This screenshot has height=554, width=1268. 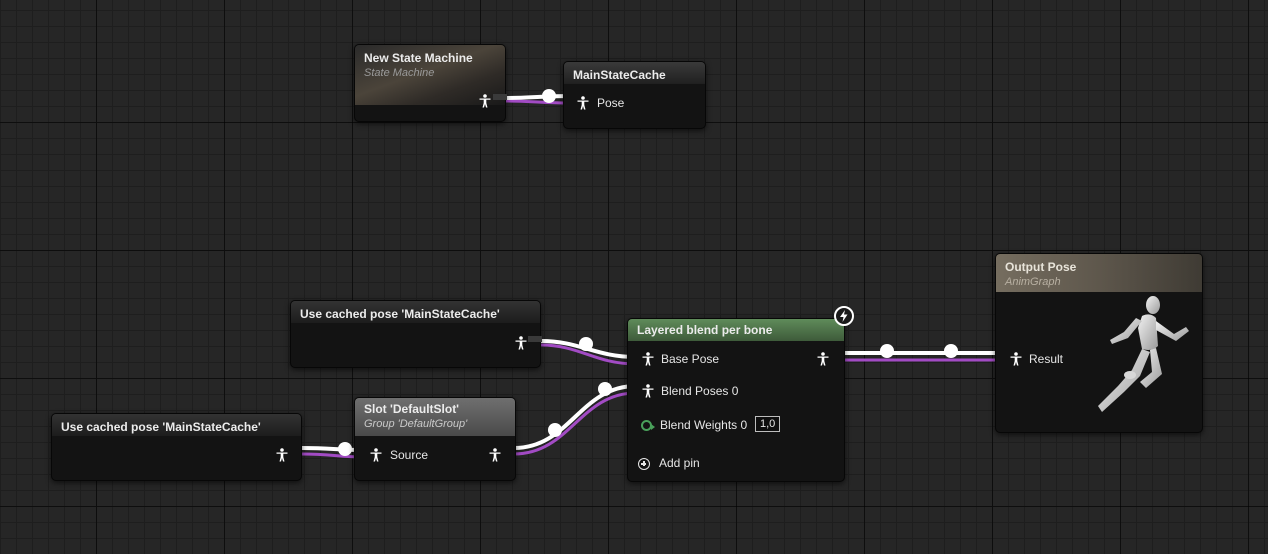 I want to click on wire-blend-to-output, so click(x=926, y=353).